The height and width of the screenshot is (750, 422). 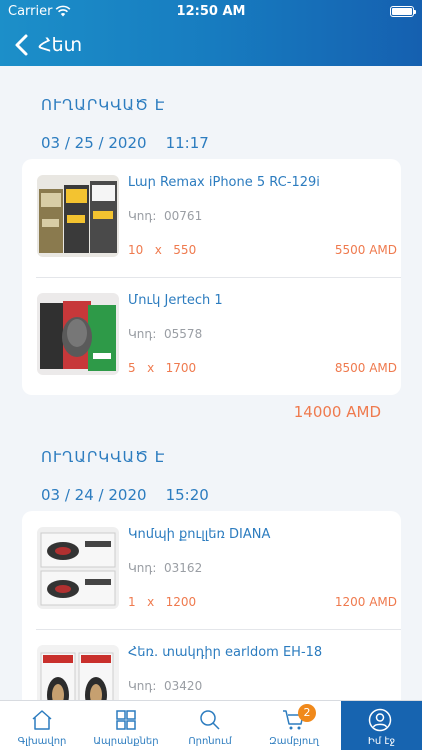 I want to click on back-button: Հետ, so click(x=46, y=45).